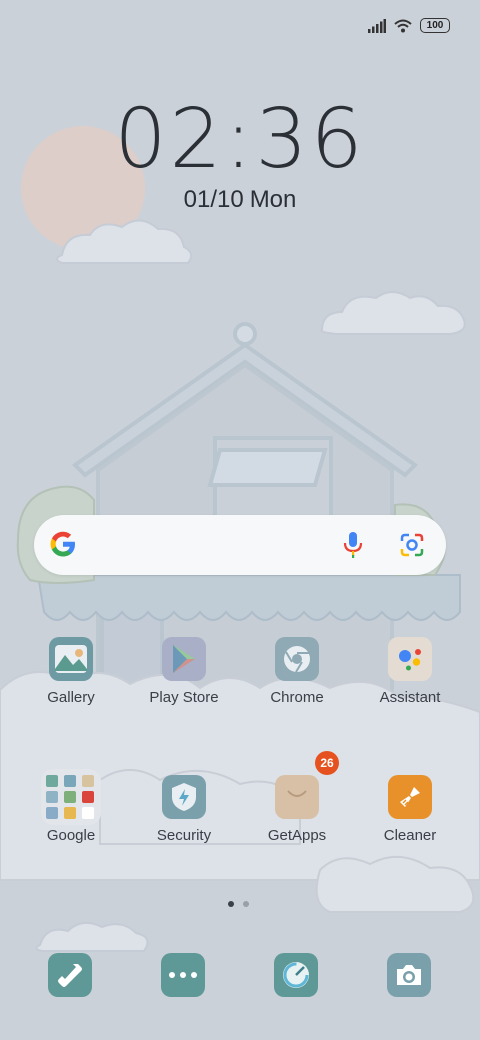  I want to click on app-play-store: Play Store, so click(184, 671).